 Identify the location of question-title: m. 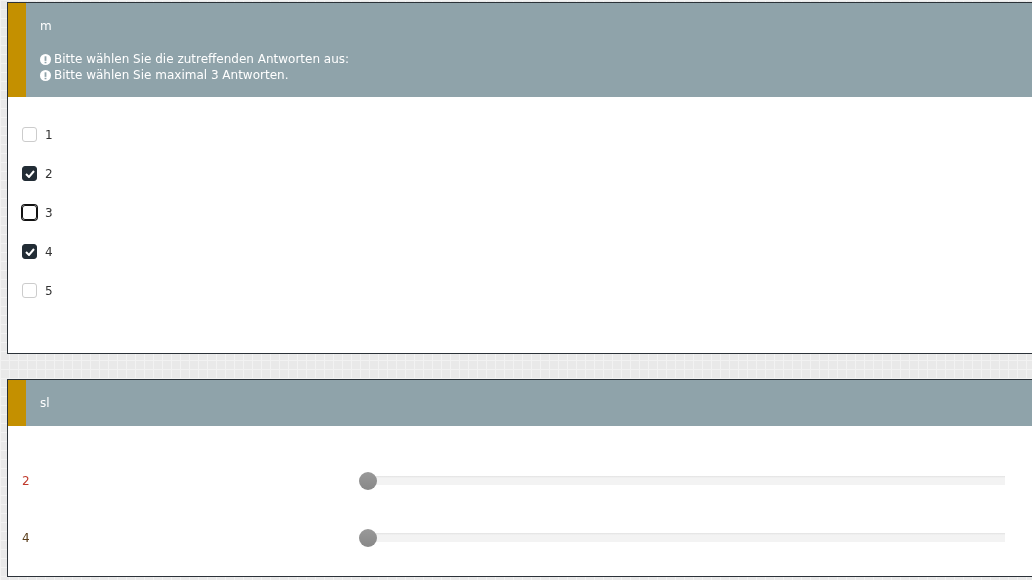
(46, 26).